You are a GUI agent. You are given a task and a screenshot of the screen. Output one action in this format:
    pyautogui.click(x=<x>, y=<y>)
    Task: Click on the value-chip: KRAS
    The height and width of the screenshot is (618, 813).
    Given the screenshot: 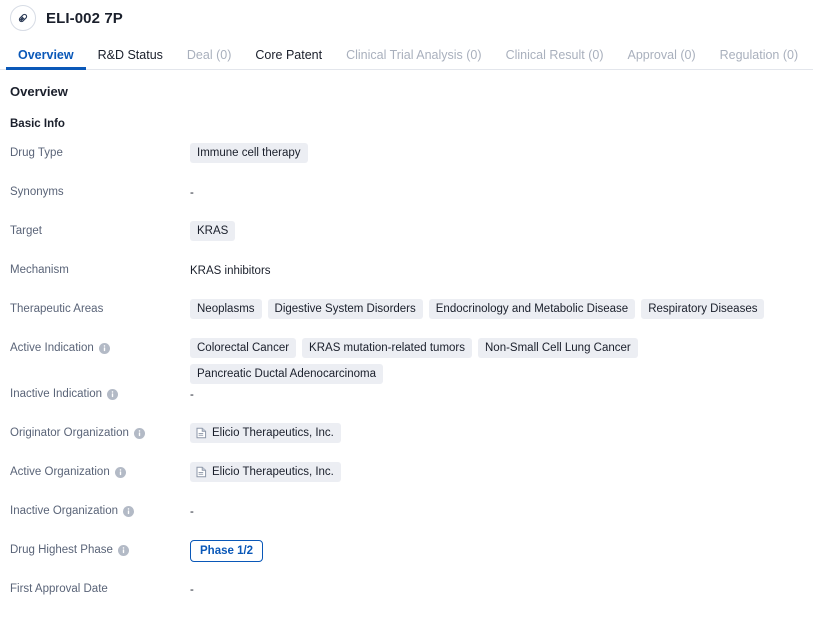 What is the action you would take?
    pyautogui.click(x=213, y=231)
    